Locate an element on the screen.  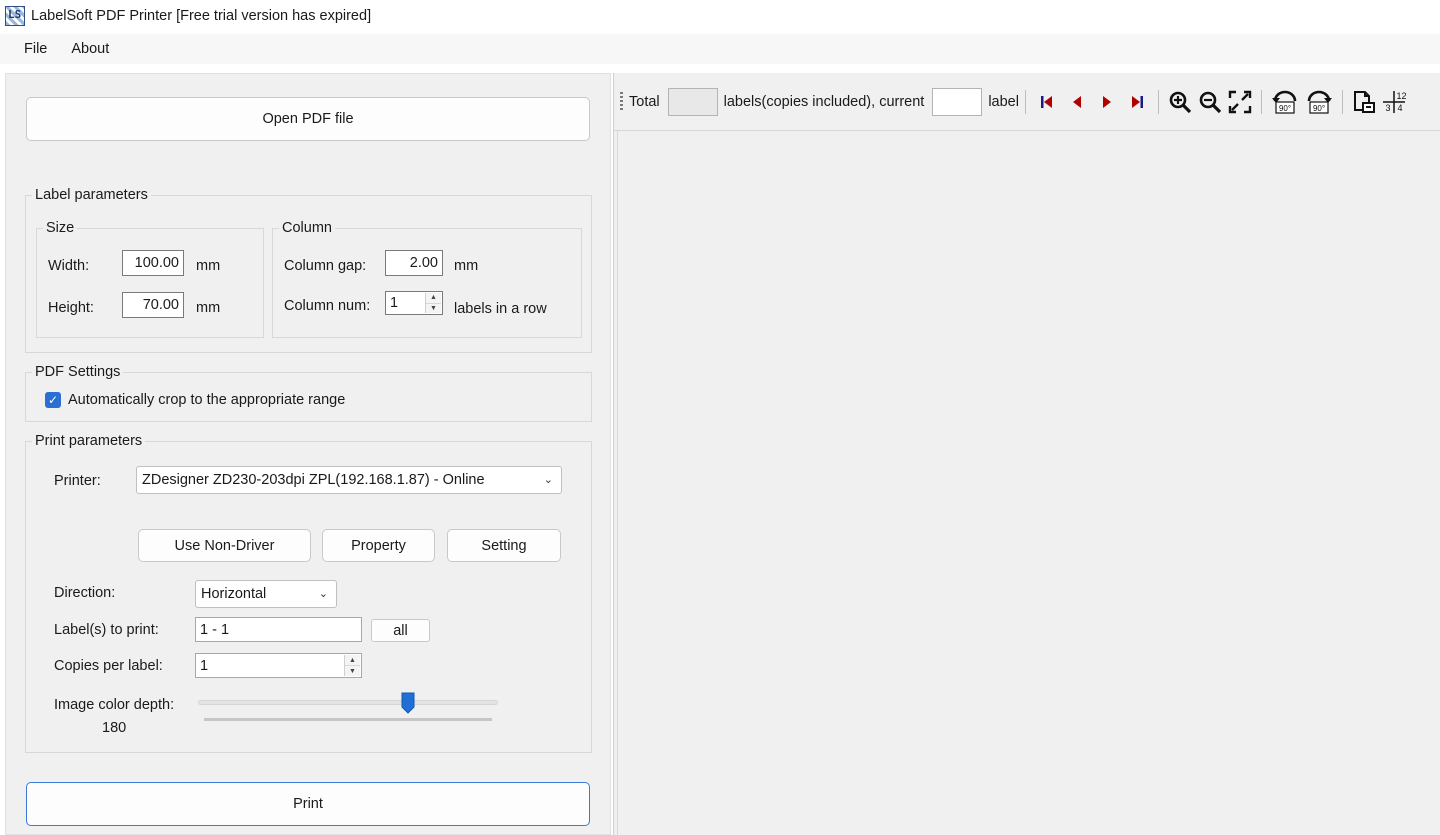
svg-text: 4 is located at coordinates (1399, 108).